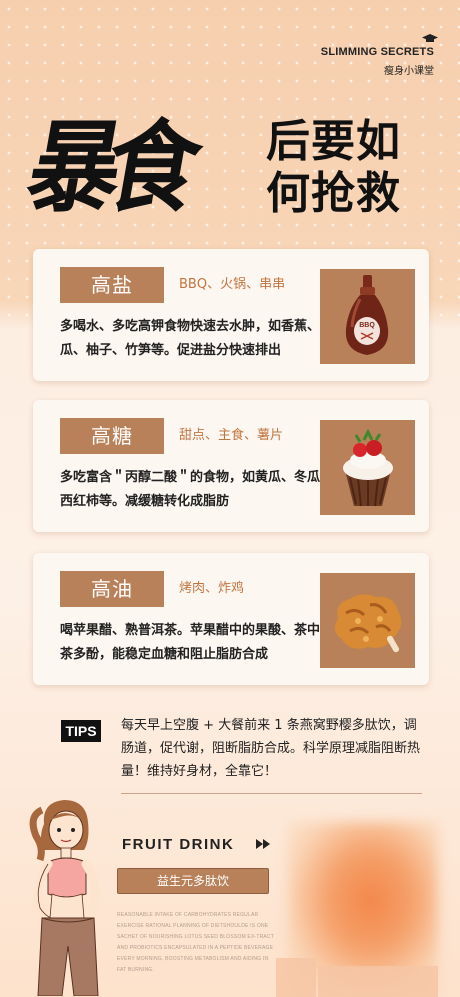 This screenshot has height=997, width=460. Describe the element at coordinates (112, 436) in the screenshot. I see `card-tag: 高糖` at that location.